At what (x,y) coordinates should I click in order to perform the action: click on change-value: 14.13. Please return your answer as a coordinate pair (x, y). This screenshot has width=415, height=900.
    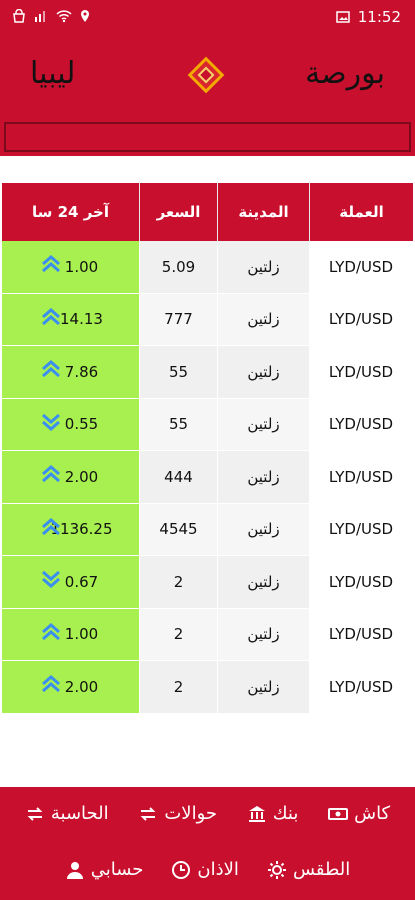
    Looking at the image, I should click on (81, 319).